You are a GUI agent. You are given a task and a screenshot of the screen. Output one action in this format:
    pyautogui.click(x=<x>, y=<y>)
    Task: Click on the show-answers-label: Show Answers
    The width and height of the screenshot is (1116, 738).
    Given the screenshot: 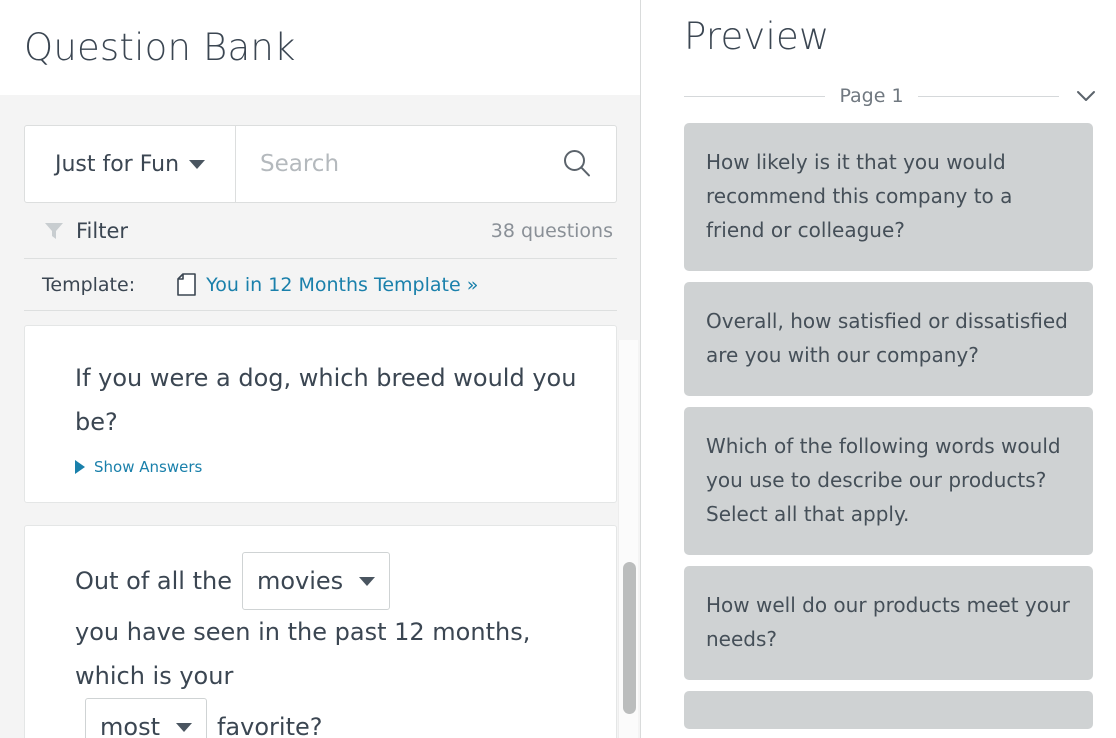 What is the action you would take?
    pyautogui.click(x=148, y=467)
    